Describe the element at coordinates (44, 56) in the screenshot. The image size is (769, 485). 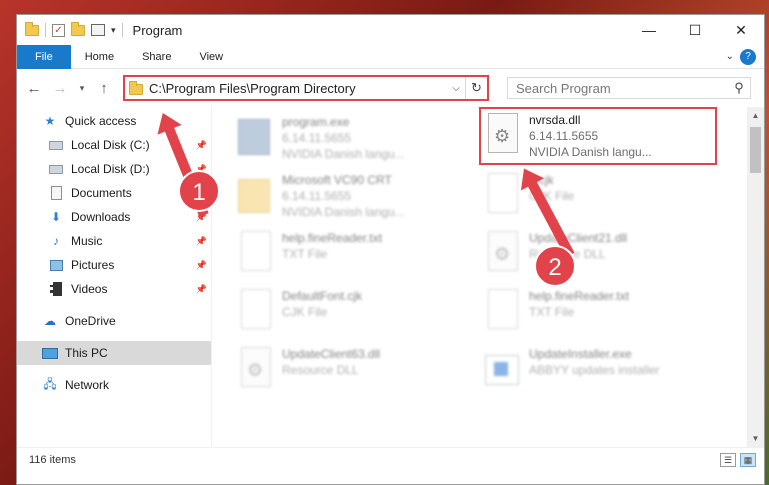
I see `tab-file: File` at that location.